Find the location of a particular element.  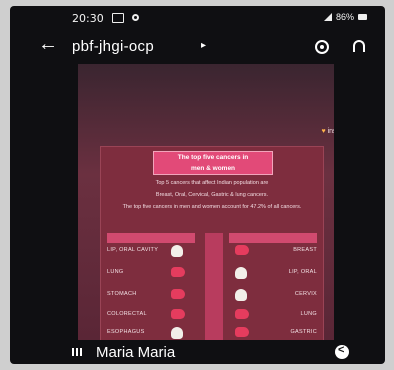

breast-icon is located at coordinates (242, 250).